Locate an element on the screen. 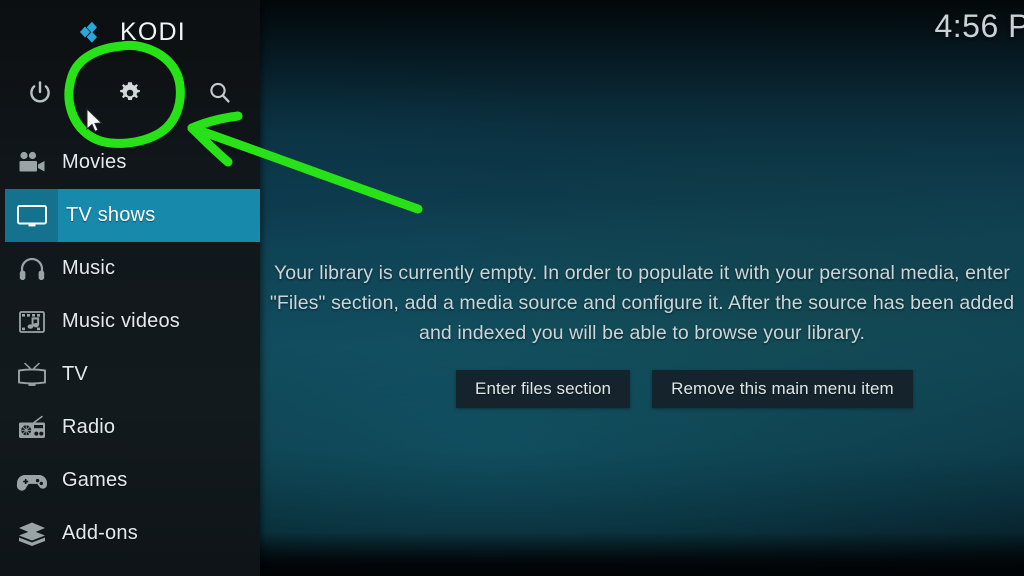 This screenshot has height=576, width=1024. film-music-icon is located at coordinates (31, 321).